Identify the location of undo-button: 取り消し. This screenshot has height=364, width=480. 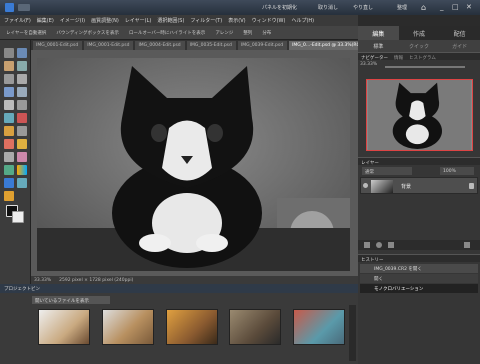
(328, 7).